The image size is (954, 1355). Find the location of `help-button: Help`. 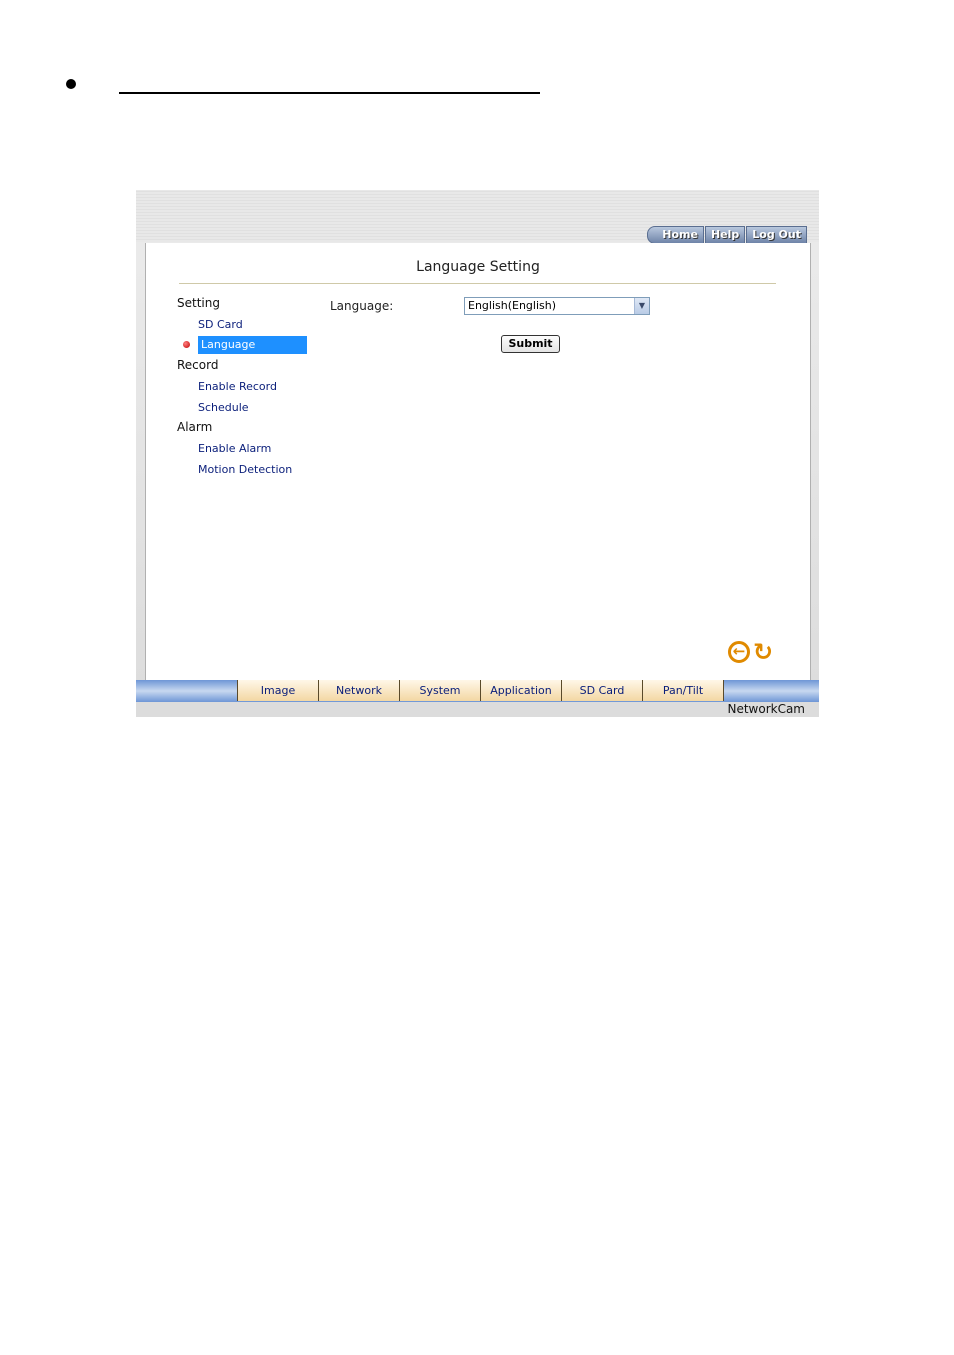

help-button: Help is located at coordinates (725, 235).